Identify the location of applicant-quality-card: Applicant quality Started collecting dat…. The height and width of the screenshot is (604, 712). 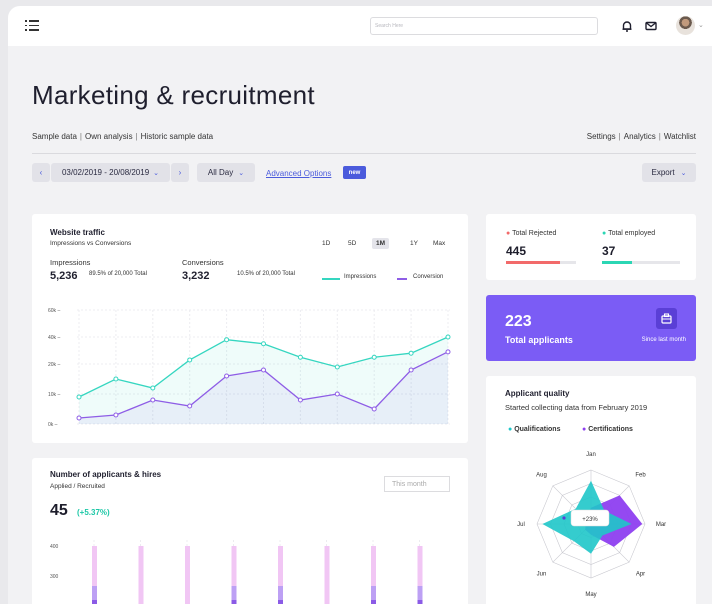
(591, 490).